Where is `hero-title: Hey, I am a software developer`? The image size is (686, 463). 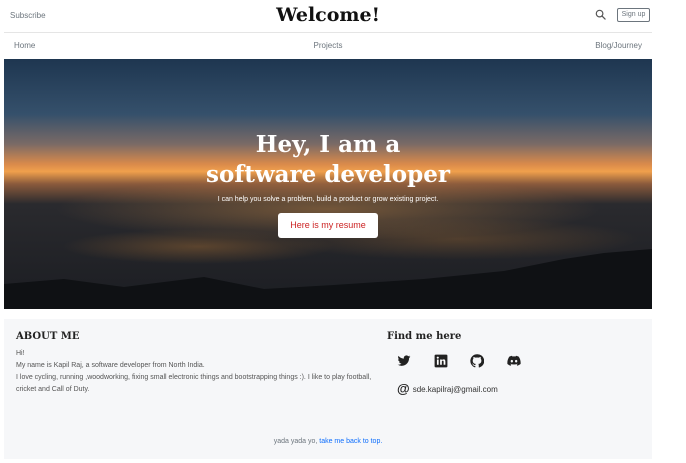 hero-title: Hey, I am a software developer is located at coordinates (328, 159).